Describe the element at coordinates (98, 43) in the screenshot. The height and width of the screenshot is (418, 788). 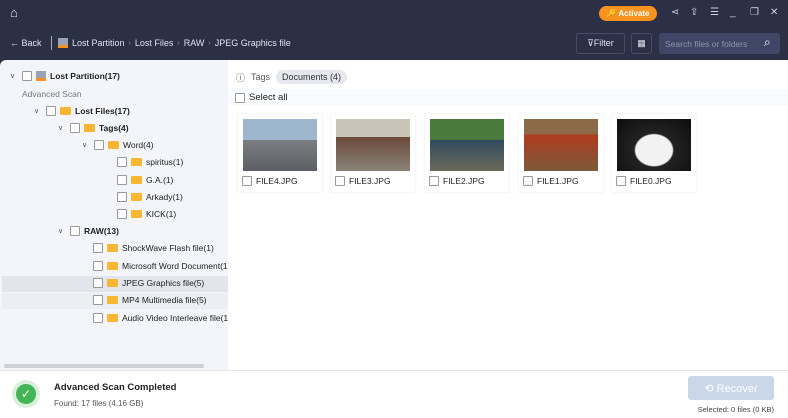
I see `breadcrumb-item: Lost Partition` at that location.